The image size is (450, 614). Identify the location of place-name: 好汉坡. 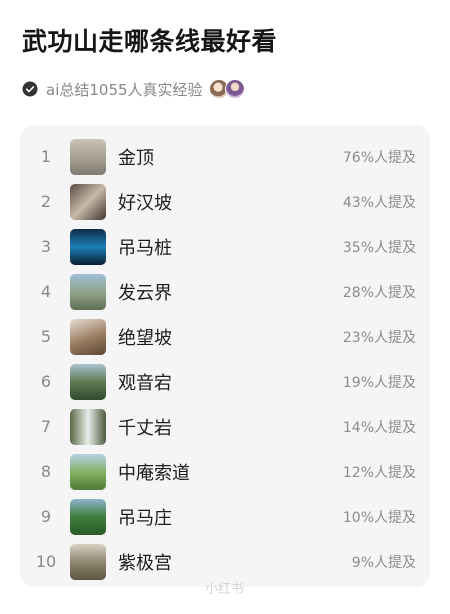
(145, 203).